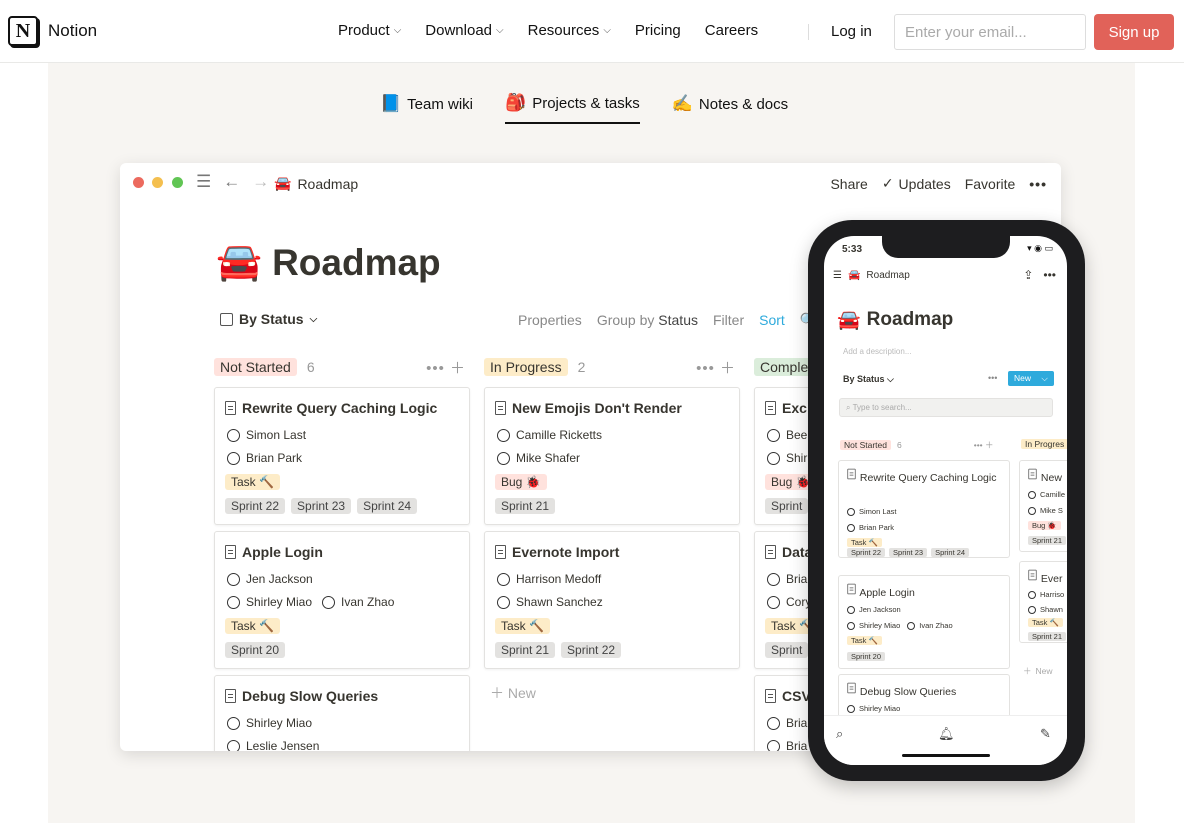 The image size is (1184, 836). What do you see at coordinates (274, 552) in the screenshot?
I see `card-title: Apple Login` at bounding box center [274, 552].